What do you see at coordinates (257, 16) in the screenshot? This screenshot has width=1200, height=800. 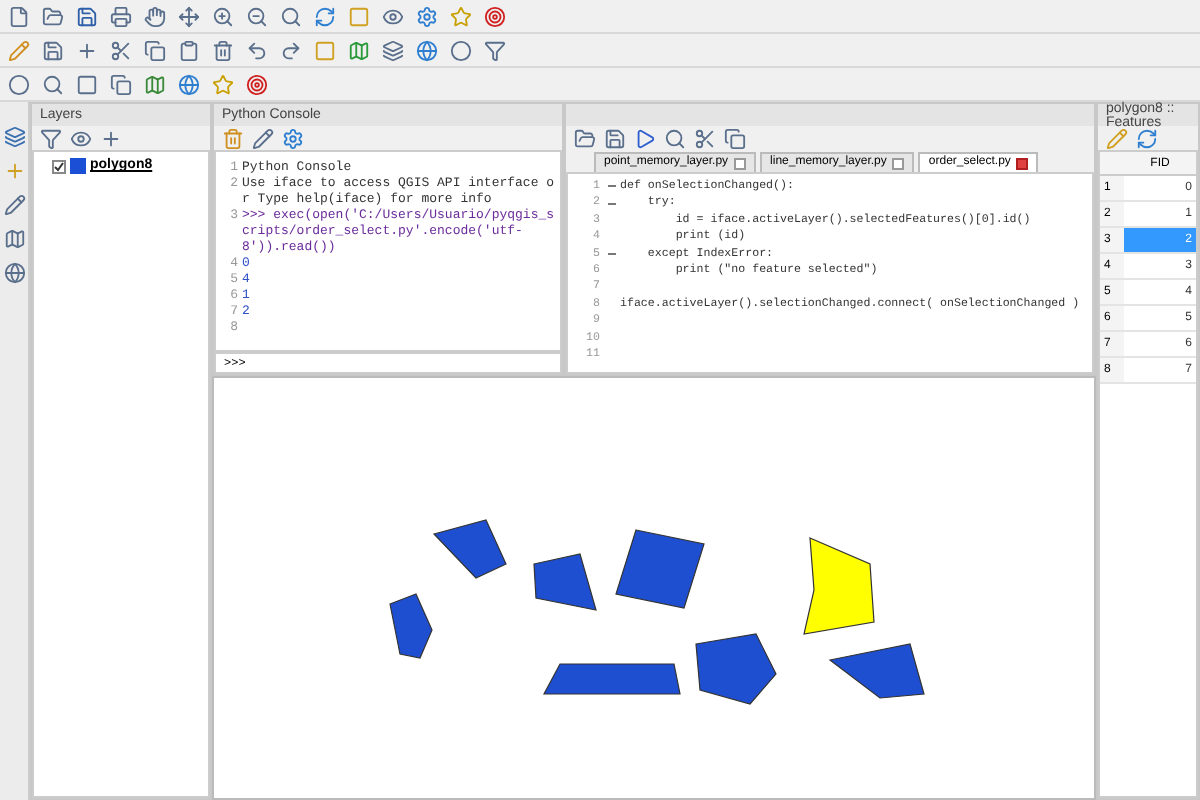 I see `zoom-out-icon` at bounding box center [257, 16].